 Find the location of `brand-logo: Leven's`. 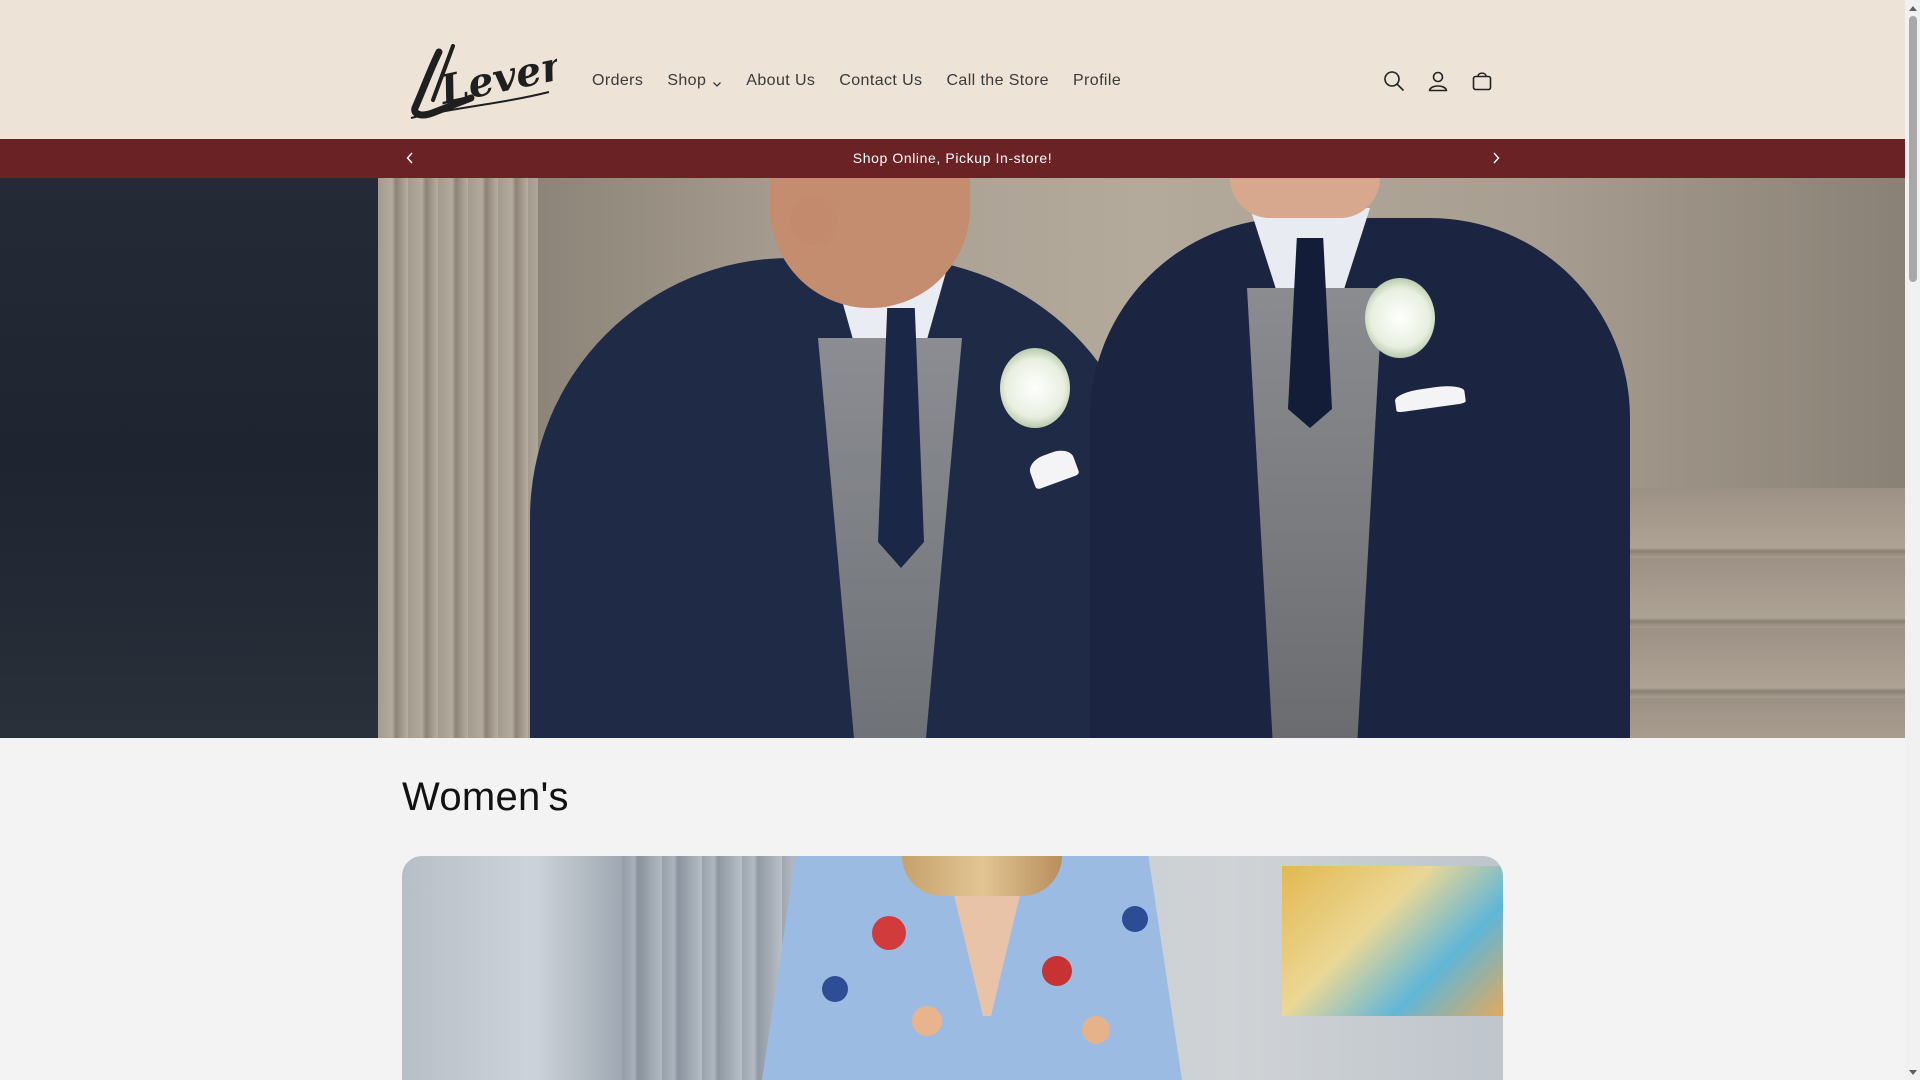

brand-logo: Leven's is located at coordinates (479, 81).